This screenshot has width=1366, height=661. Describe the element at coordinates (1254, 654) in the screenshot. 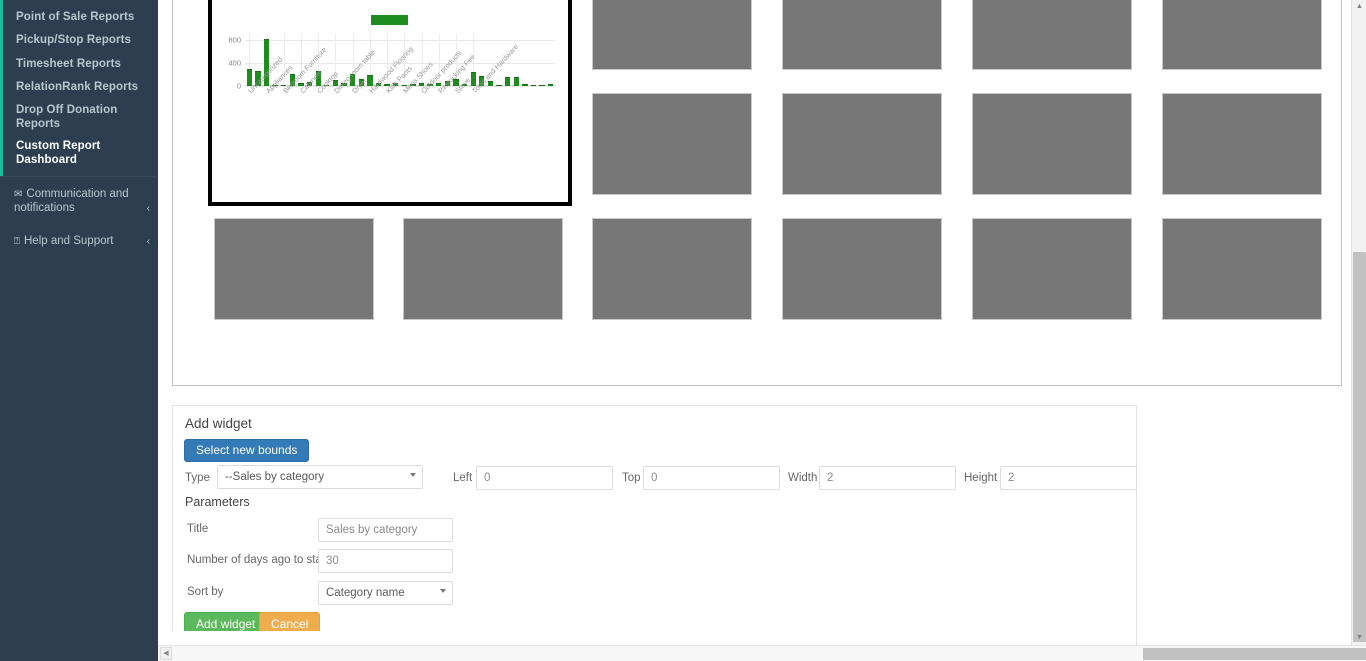

I see `horizontal-scrollbar-thumb` at that location.